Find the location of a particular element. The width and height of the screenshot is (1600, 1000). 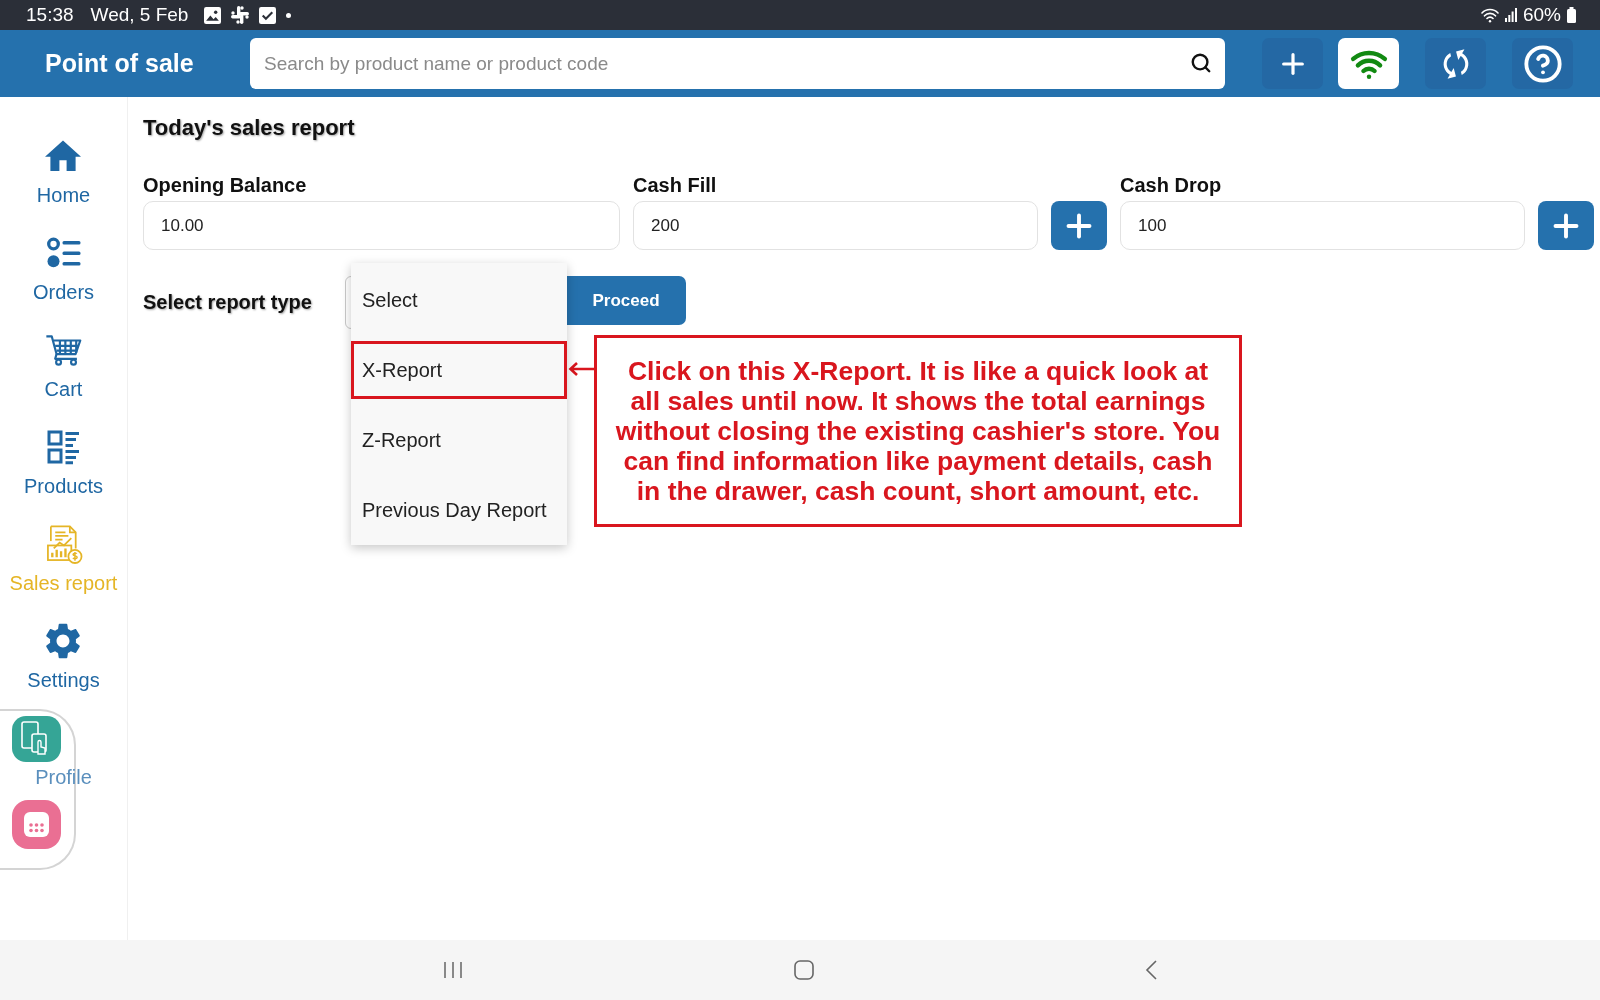

amount-field: 10.00 is located at coordinates (381, 225).